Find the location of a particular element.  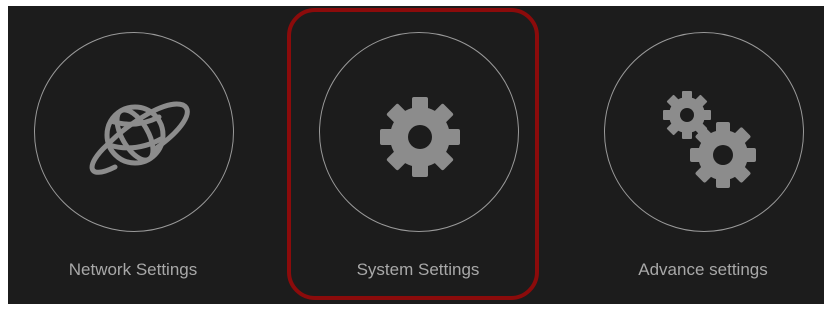

network-settings-label: Network Settings is located at coordinates (133, 269).